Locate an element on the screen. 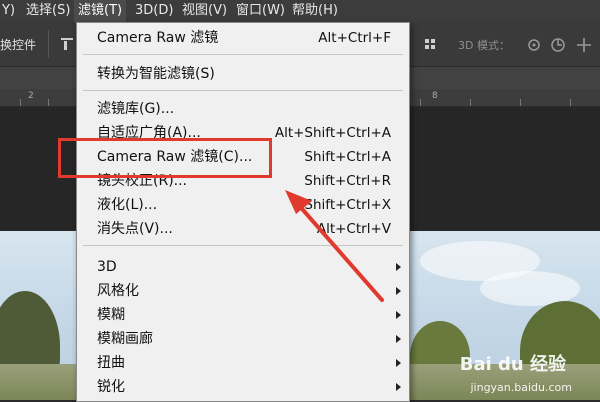 This screenshot has height=402, width=600. menu-item-blur-submenu: 模糊 is located at coordinates (243, 315).